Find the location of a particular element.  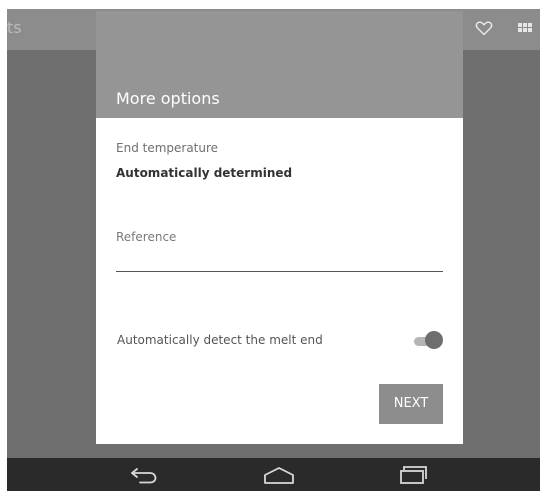

app-bar-title: ts is located at coordinates (14, 27).